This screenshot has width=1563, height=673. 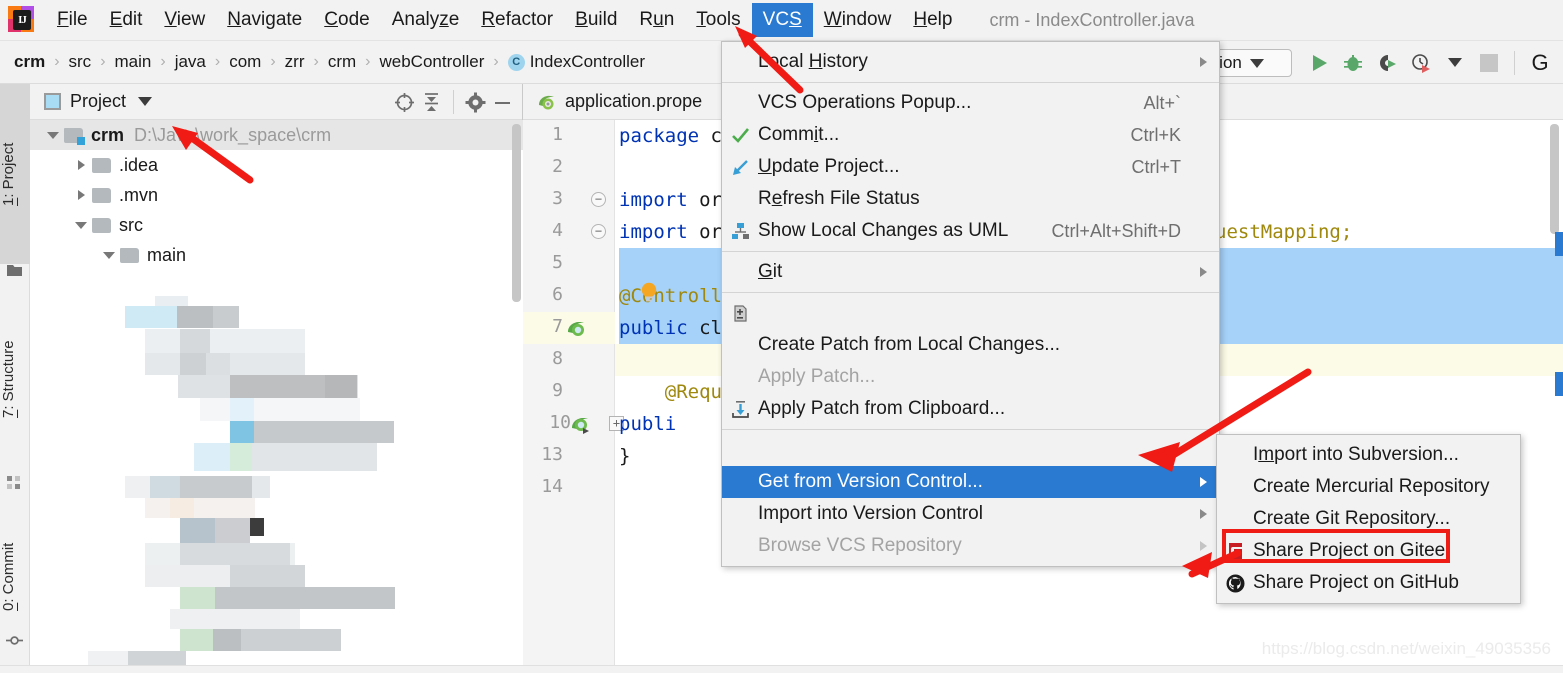 I want to click on submenu-item-create-mercurial-repository: Create Mercurial Repository, so click(x=1368, y=487).